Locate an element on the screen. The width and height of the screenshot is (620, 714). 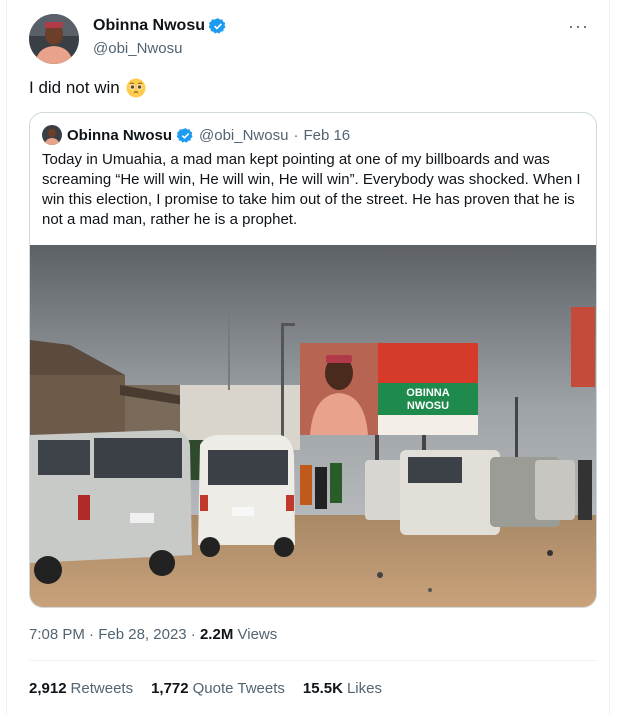
author-name: Obinna Nwosu is located at coordinates (149, 26).